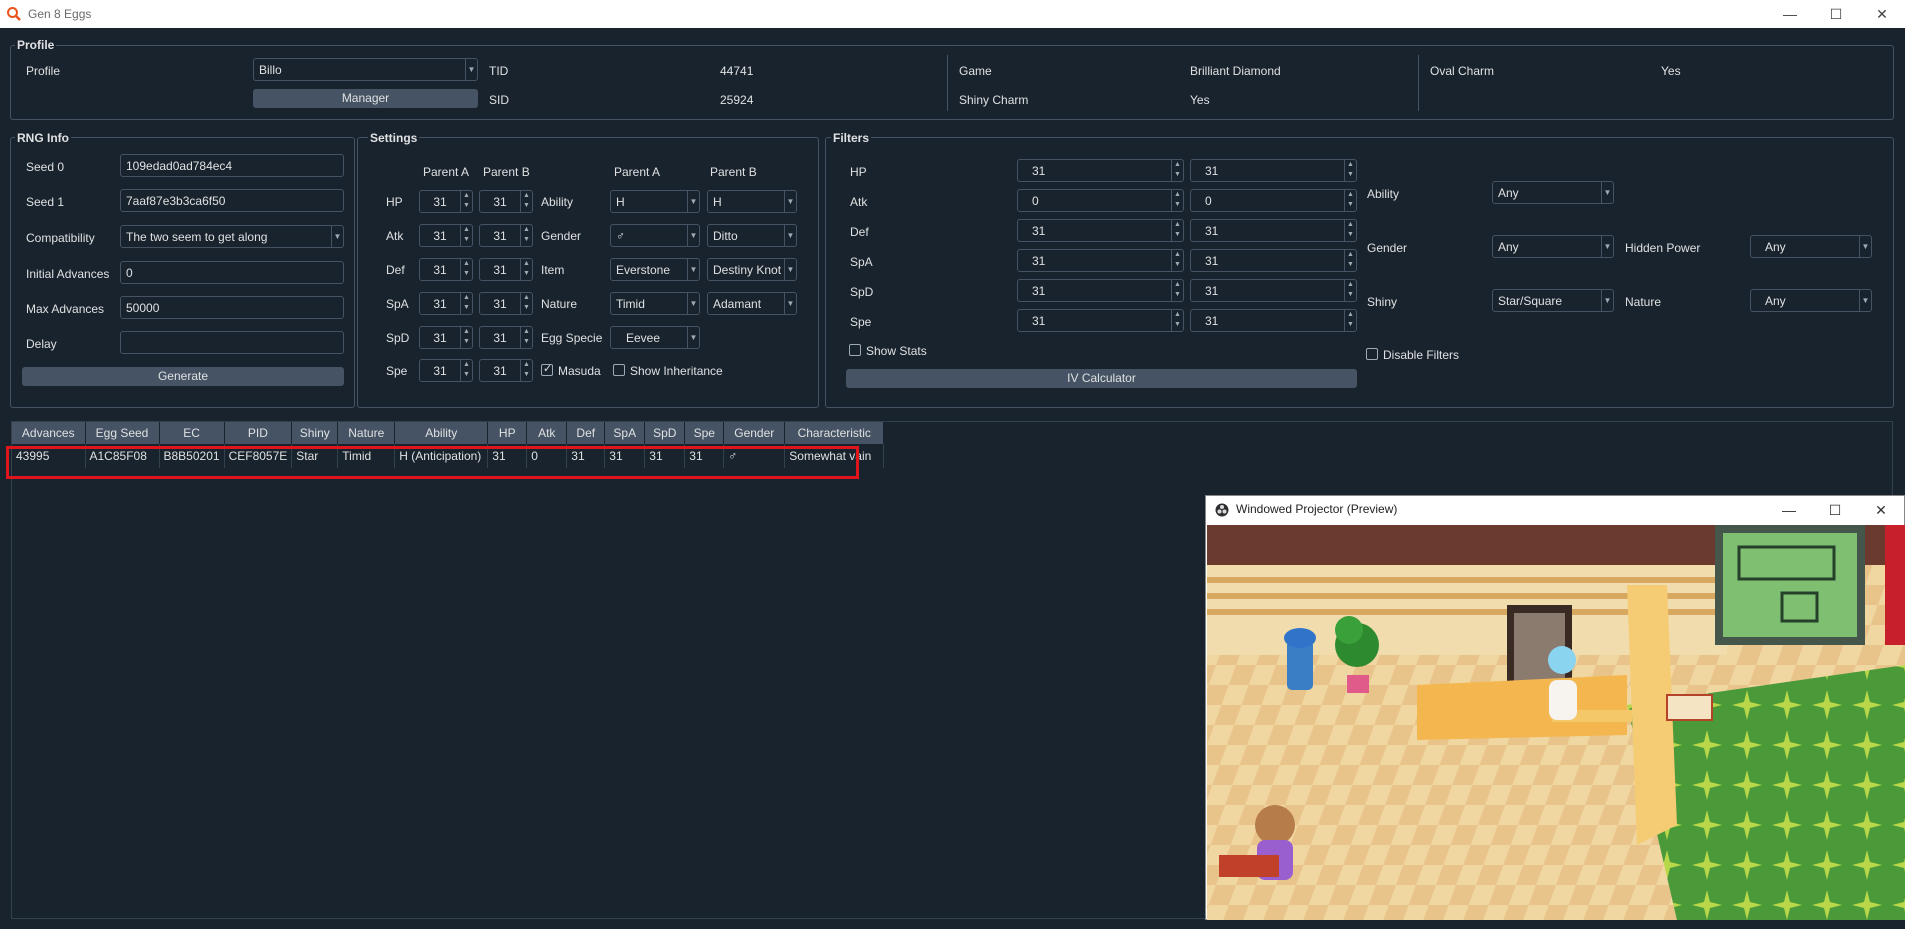 The image size is (1905, 929). I want to click on parent-b-ability-select: H ▼, so click(752, 201).